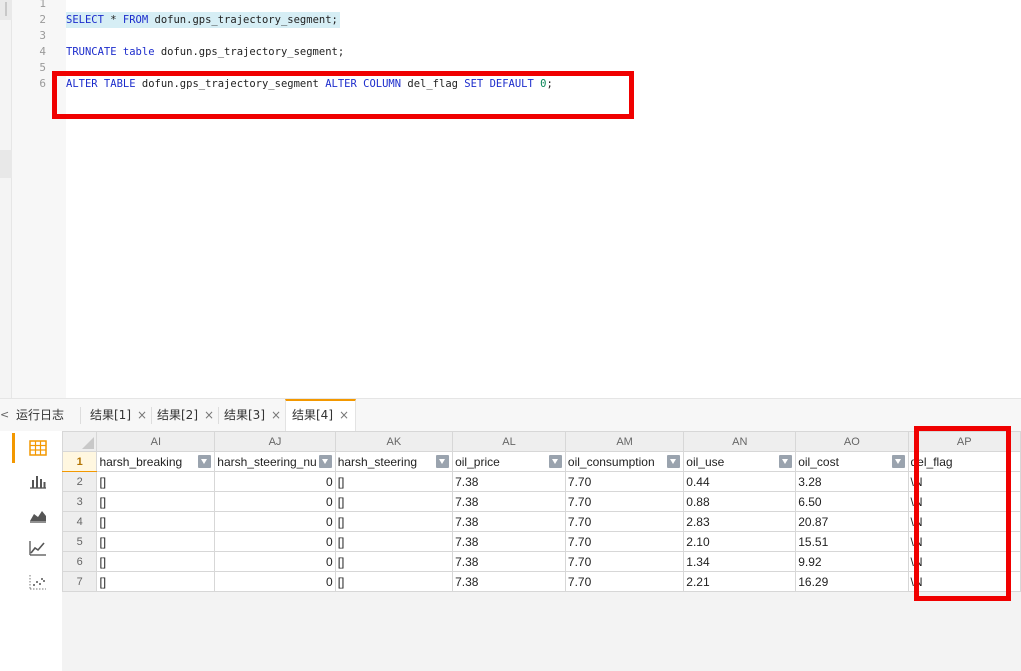  What do you see at coordinates (80, 581) in the screenshot?
I see `row-number: 7` at bounding box center [80, 581].